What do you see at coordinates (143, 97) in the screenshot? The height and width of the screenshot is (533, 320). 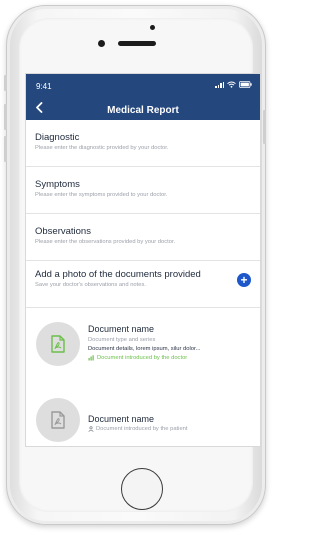 I see `app-header: 9:41 Medical Report` at bounding box center [143, 97].